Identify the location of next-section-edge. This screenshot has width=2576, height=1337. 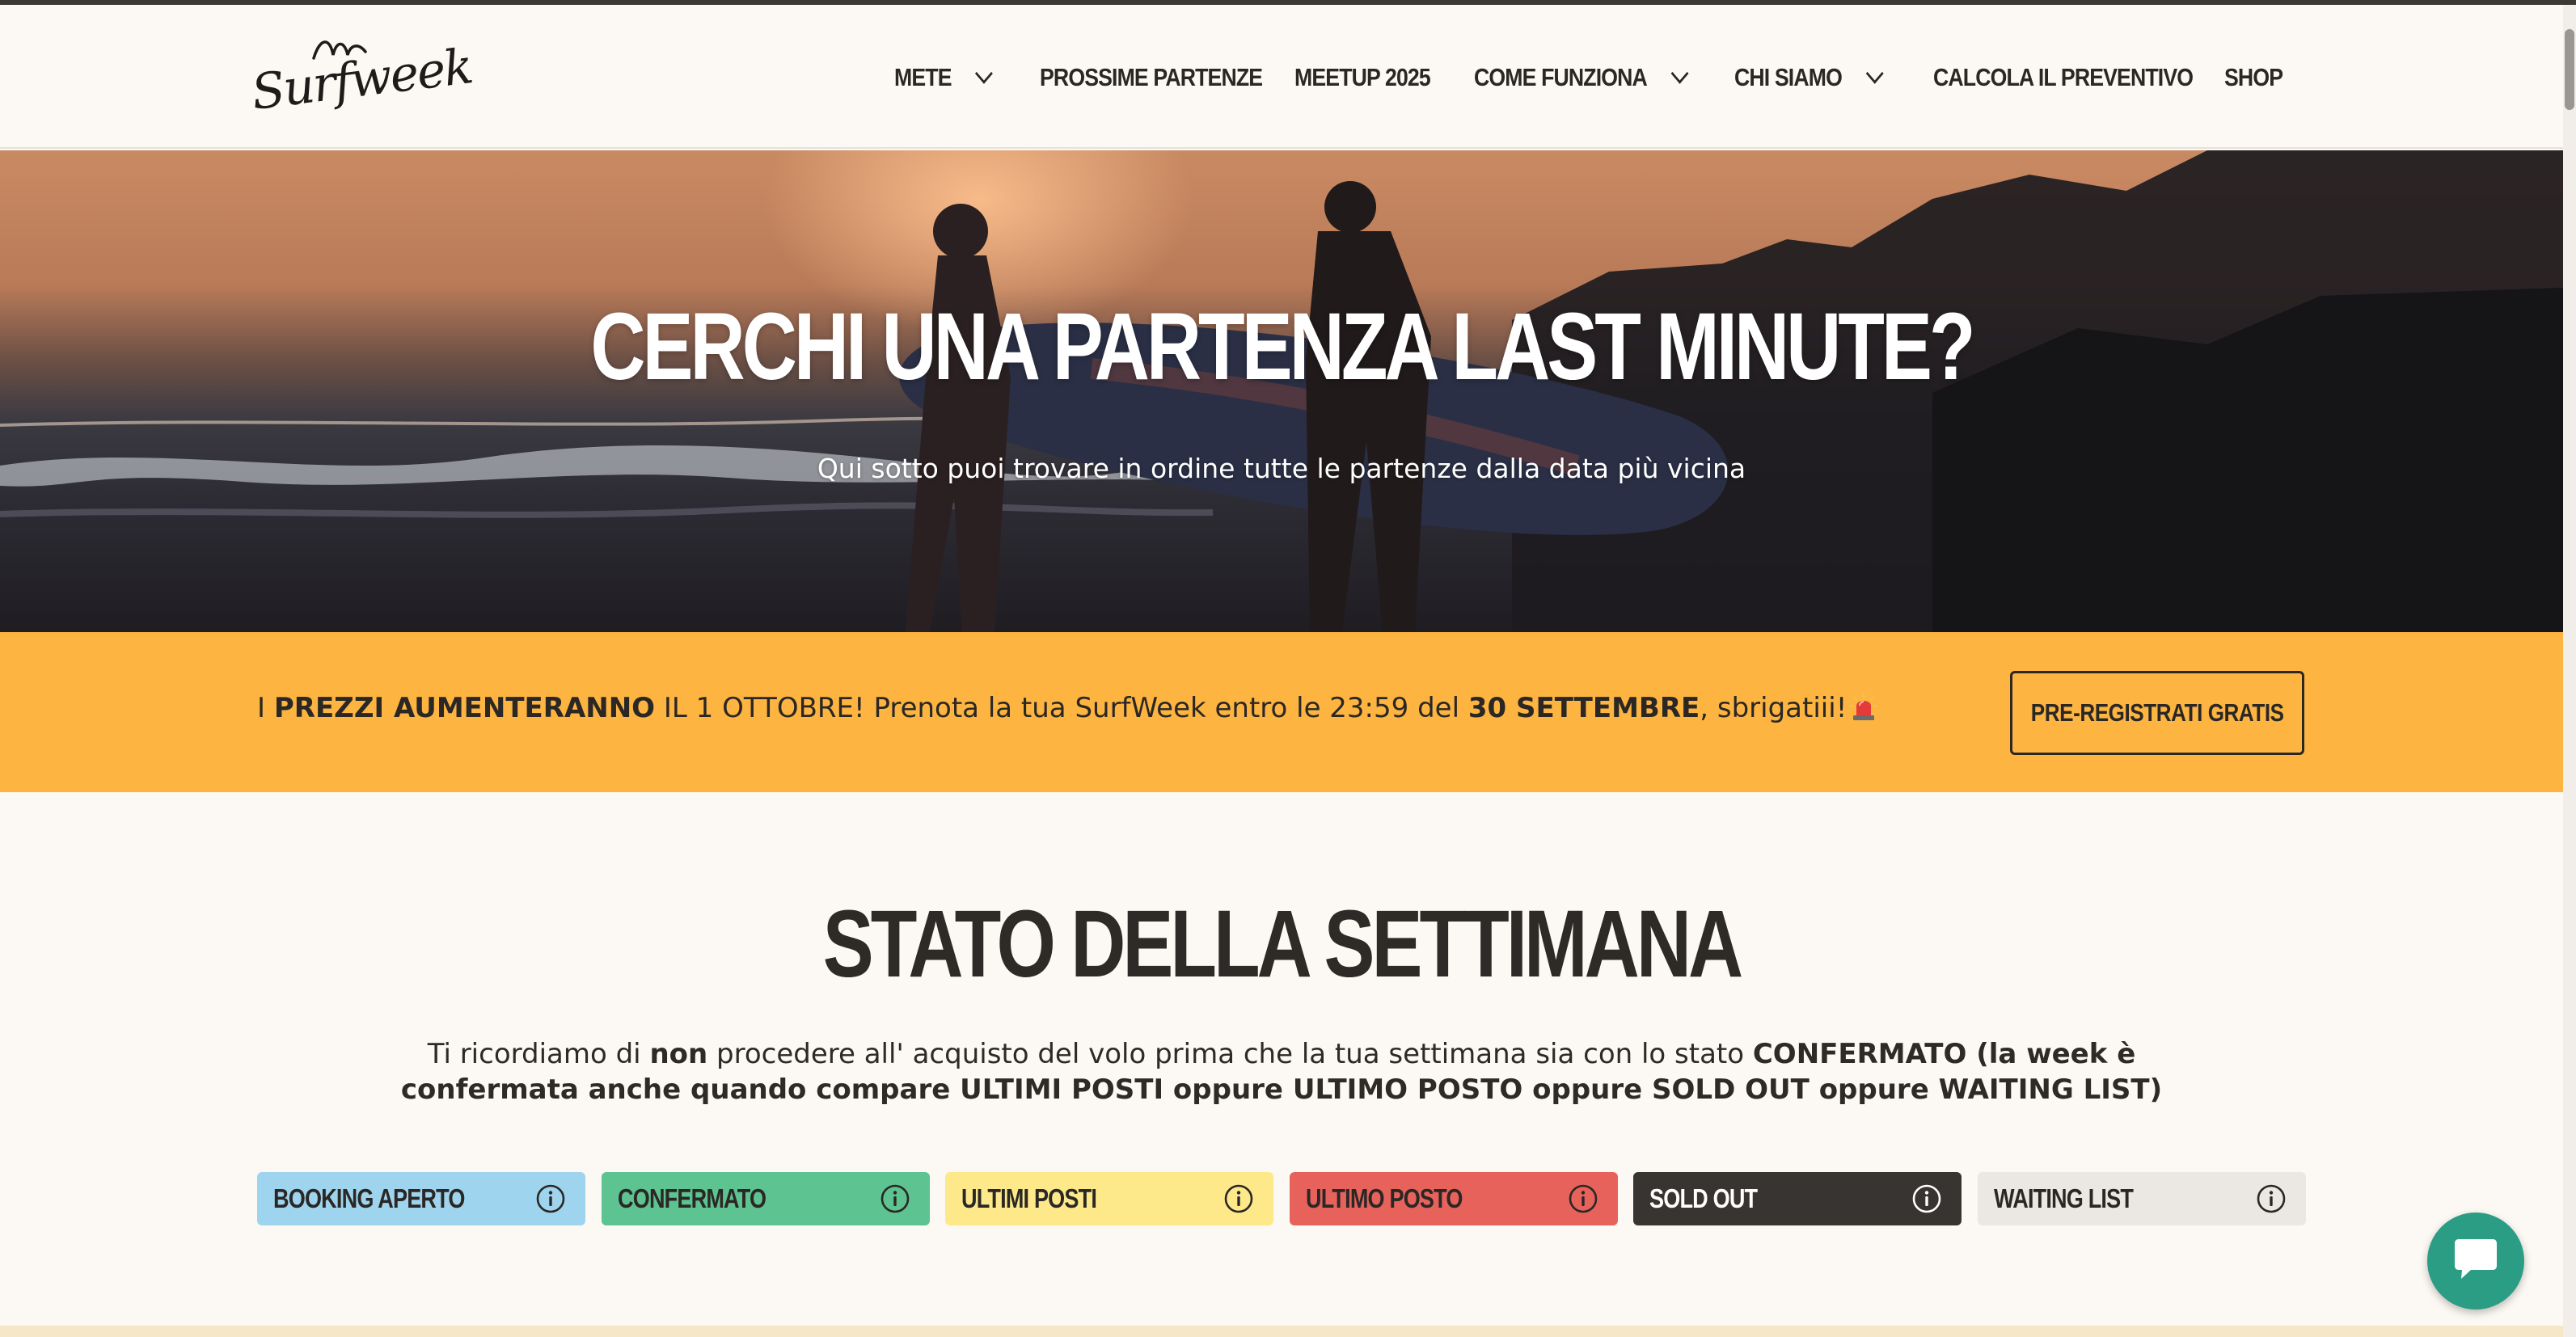
(1281, 1331).